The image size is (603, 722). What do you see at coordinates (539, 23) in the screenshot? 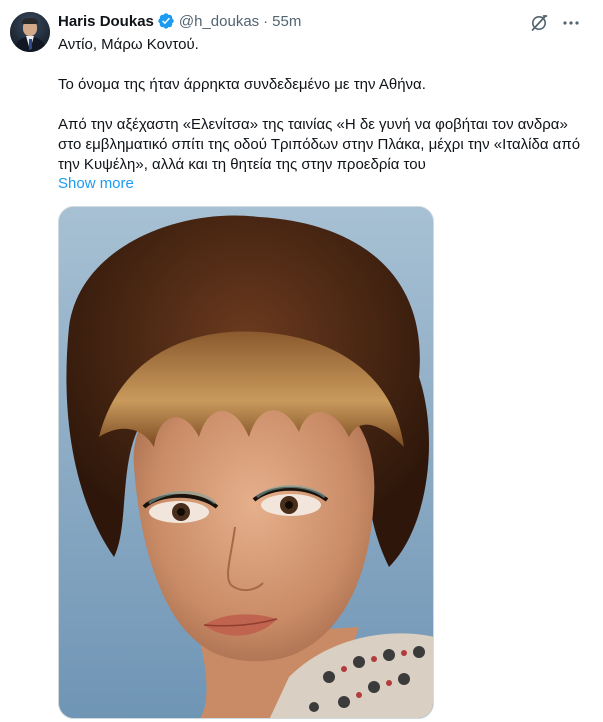
I see `grok-icon` at bounding box center [539, 23].